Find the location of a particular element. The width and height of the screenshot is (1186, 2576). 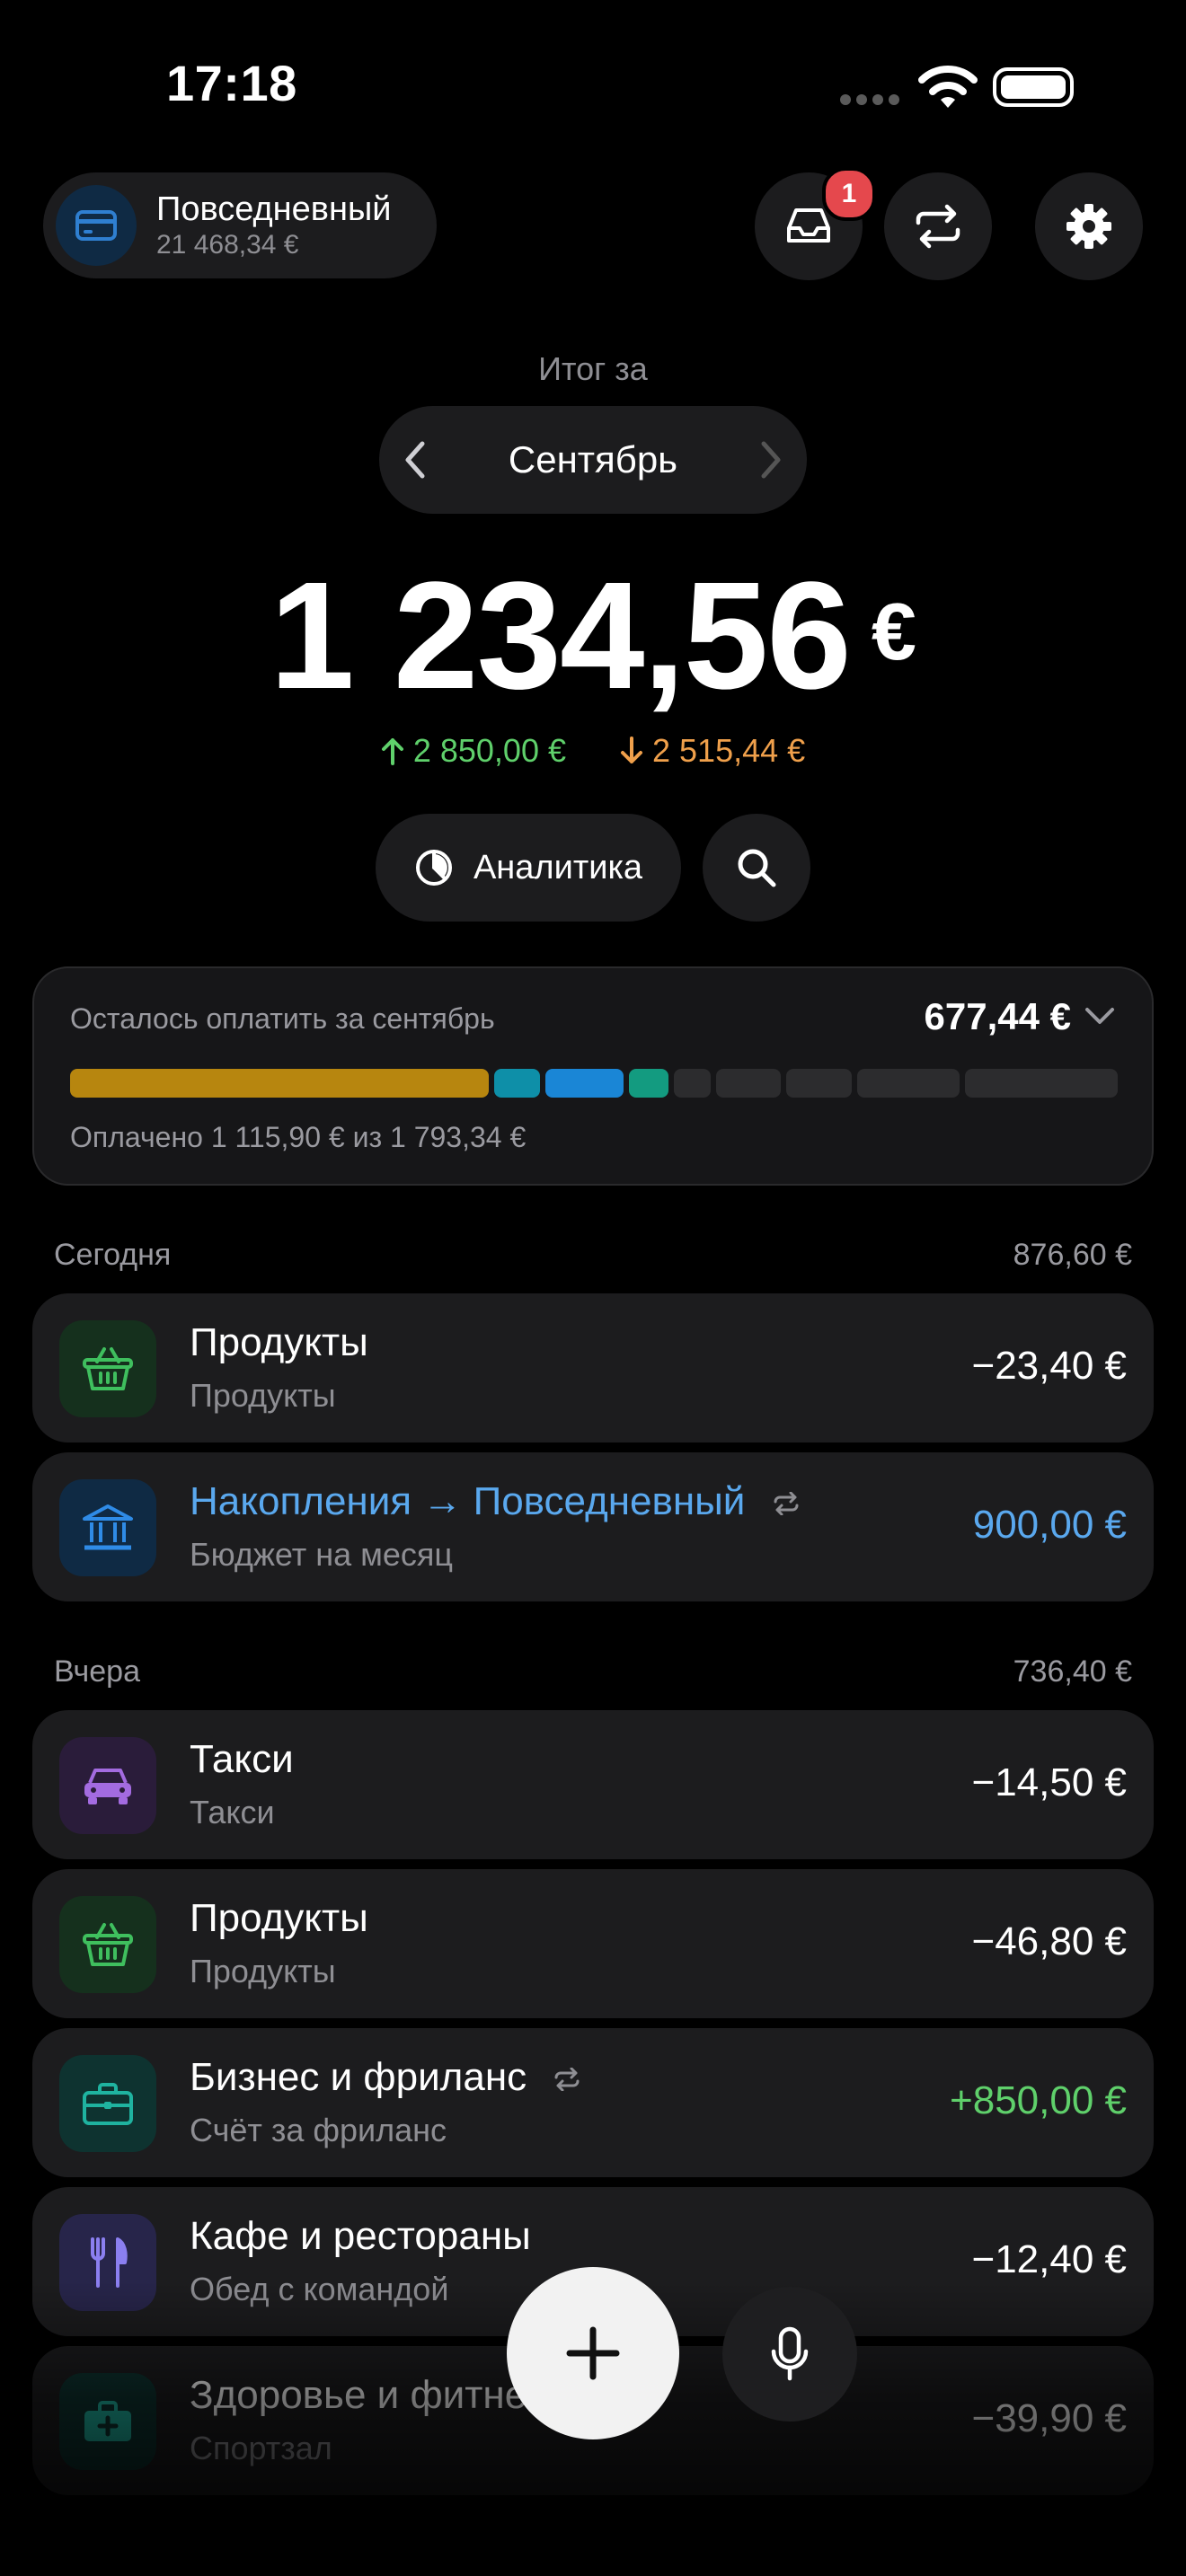

transaction-title: Такси is located at coordinates (242, 1759).